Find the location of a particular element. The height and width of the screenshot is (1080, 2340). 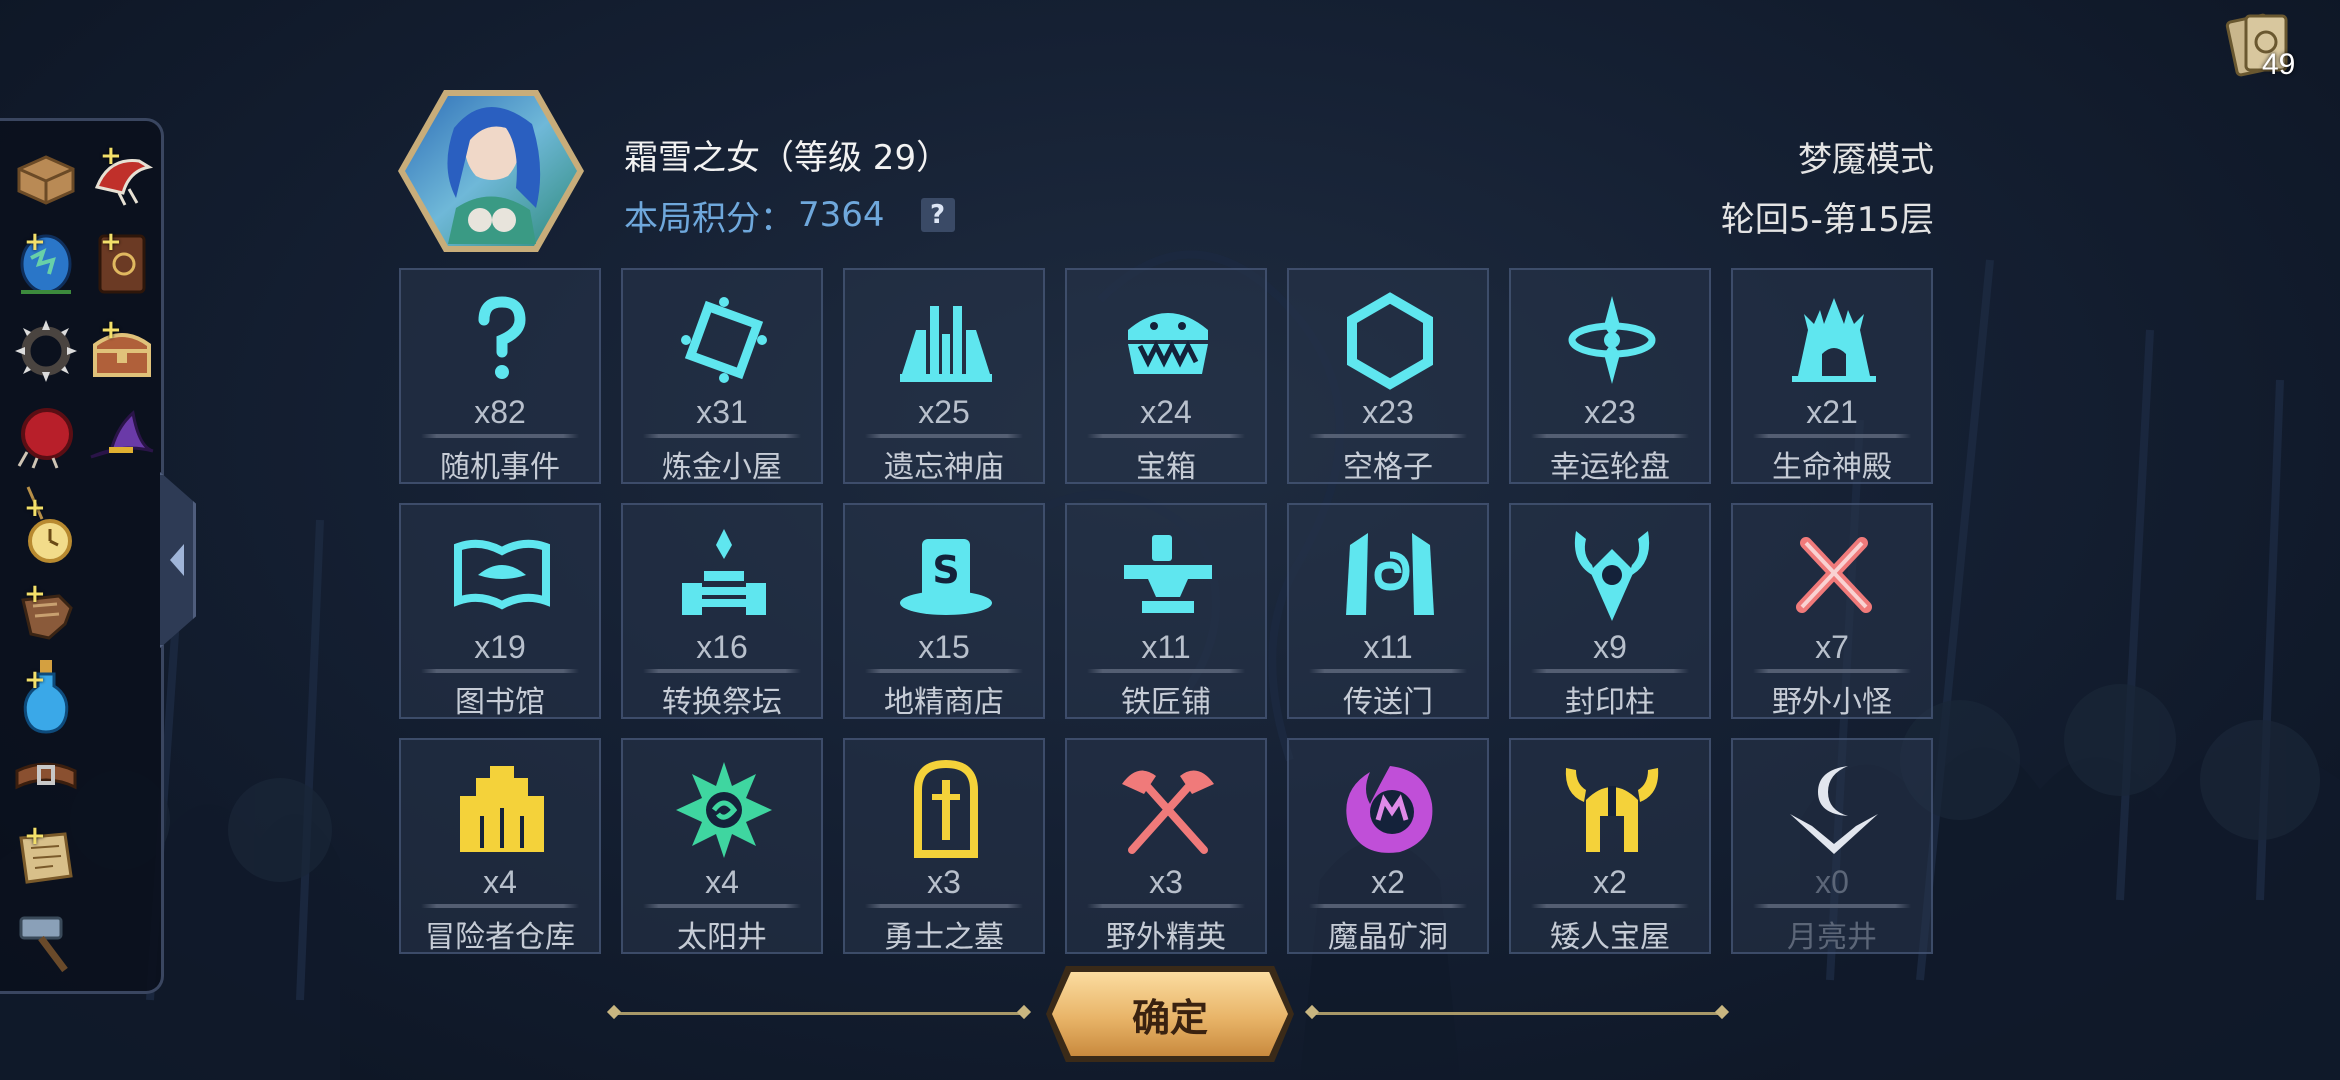

tile-count: x24 is located at coordinates (1166, 412).